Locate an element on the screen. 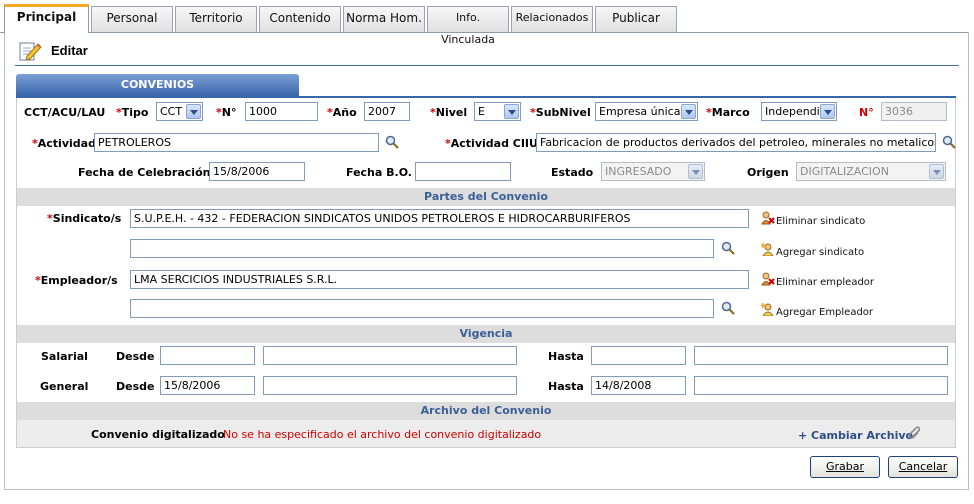 This screenshot has width=974, height=504. subnivel-label: *SubNivel is located at coordinates (560, 112).